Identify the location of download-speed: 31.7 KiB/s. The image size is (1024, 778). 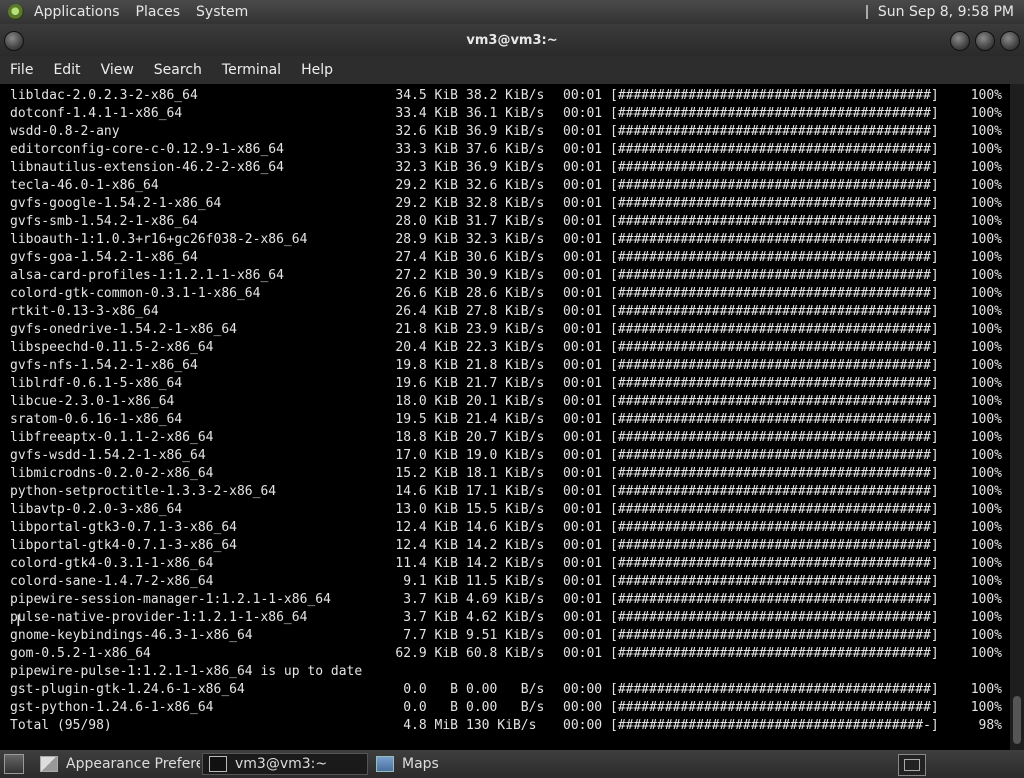
(505, 221).